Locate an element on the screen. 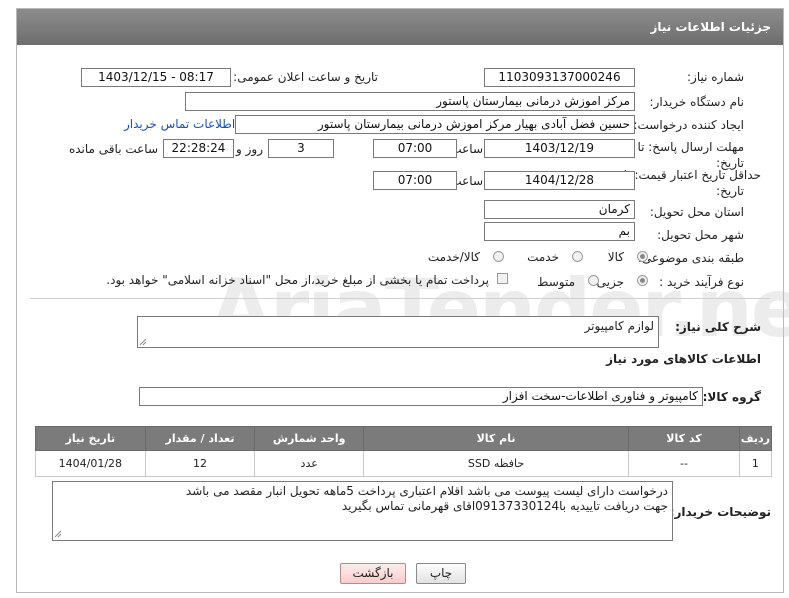  category-radio-goods is located at coordinates (642, 256).